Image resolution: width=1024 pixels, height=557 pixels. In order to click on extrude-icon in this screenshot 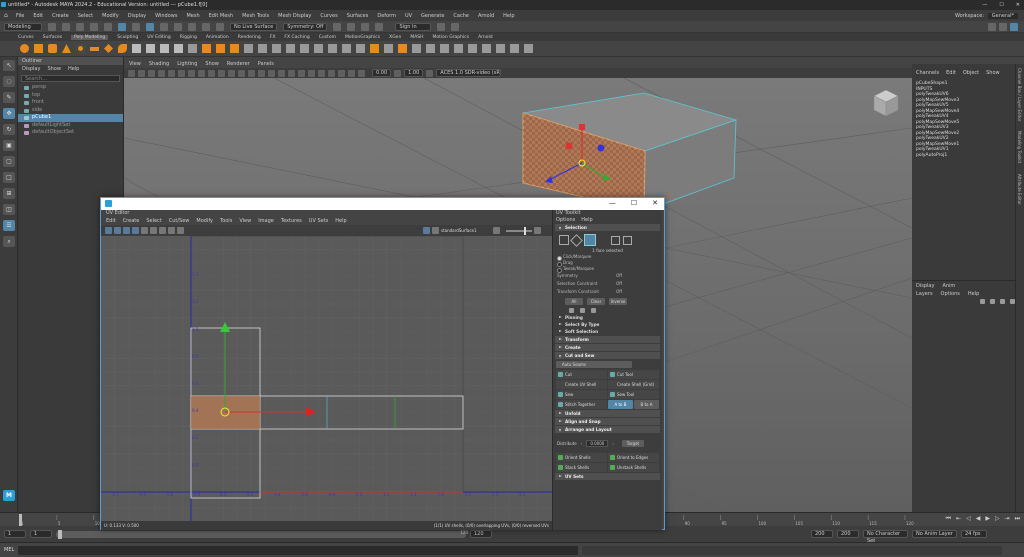, I will do `click(206, 48)`.